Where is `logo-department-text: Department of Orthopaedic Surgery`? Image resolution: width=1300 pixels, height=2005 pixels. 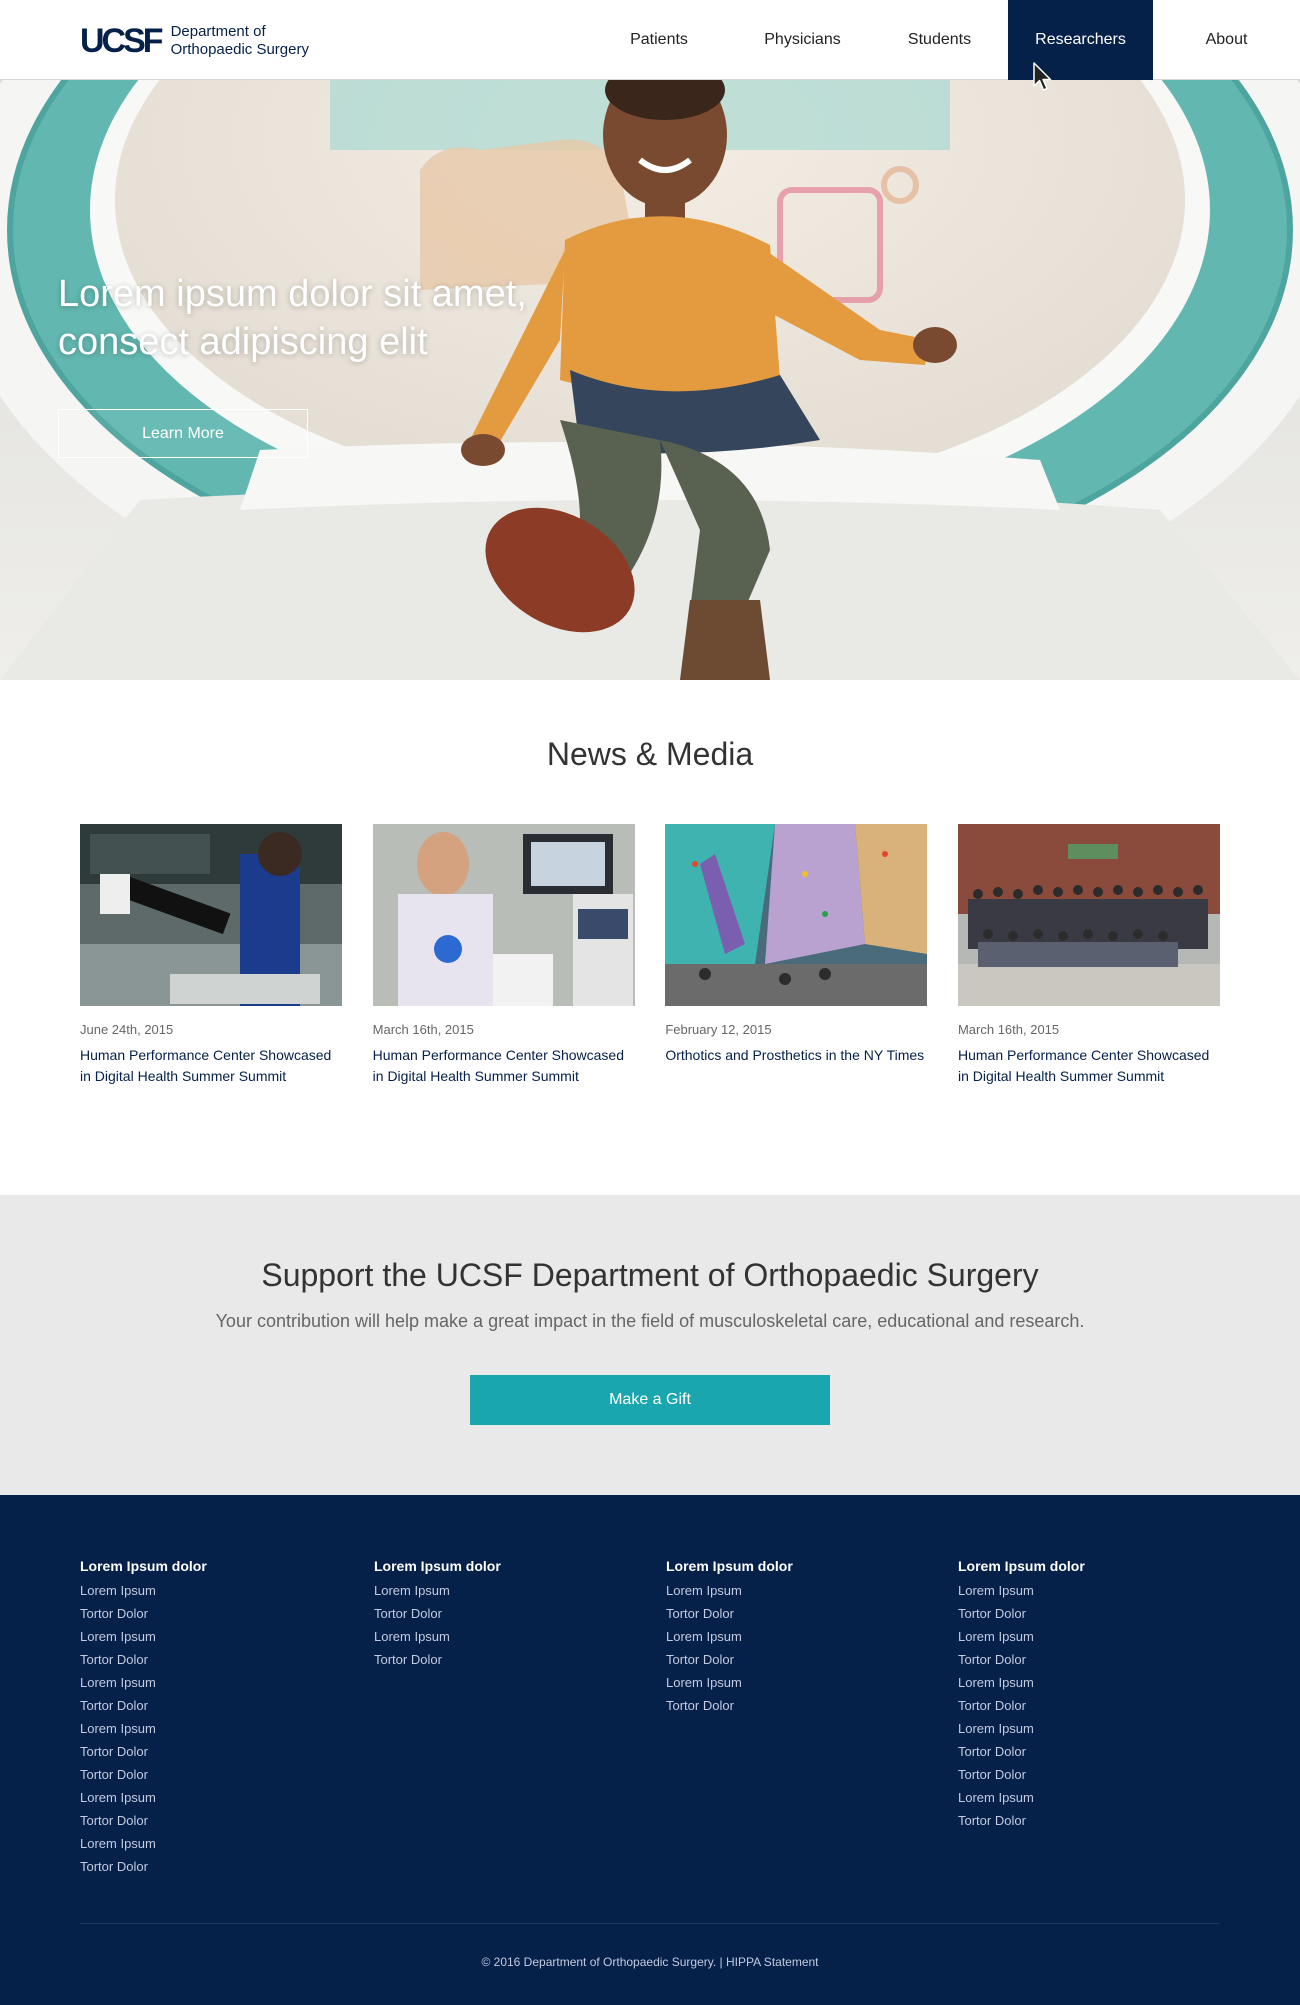
logo-department-text: Department of Orthopaedic Surgery is located at coordinates (240, 41).